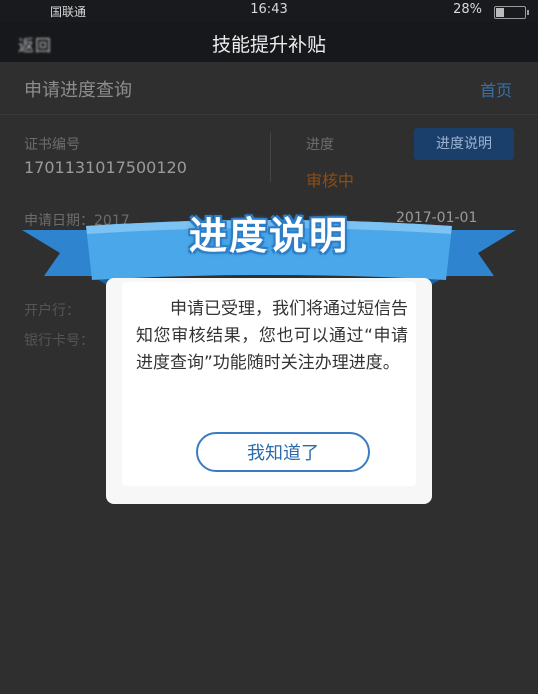 The width and height of the screenshot is (538, 694). I want to click on ok-button: 我知道了, so click(283, 452).